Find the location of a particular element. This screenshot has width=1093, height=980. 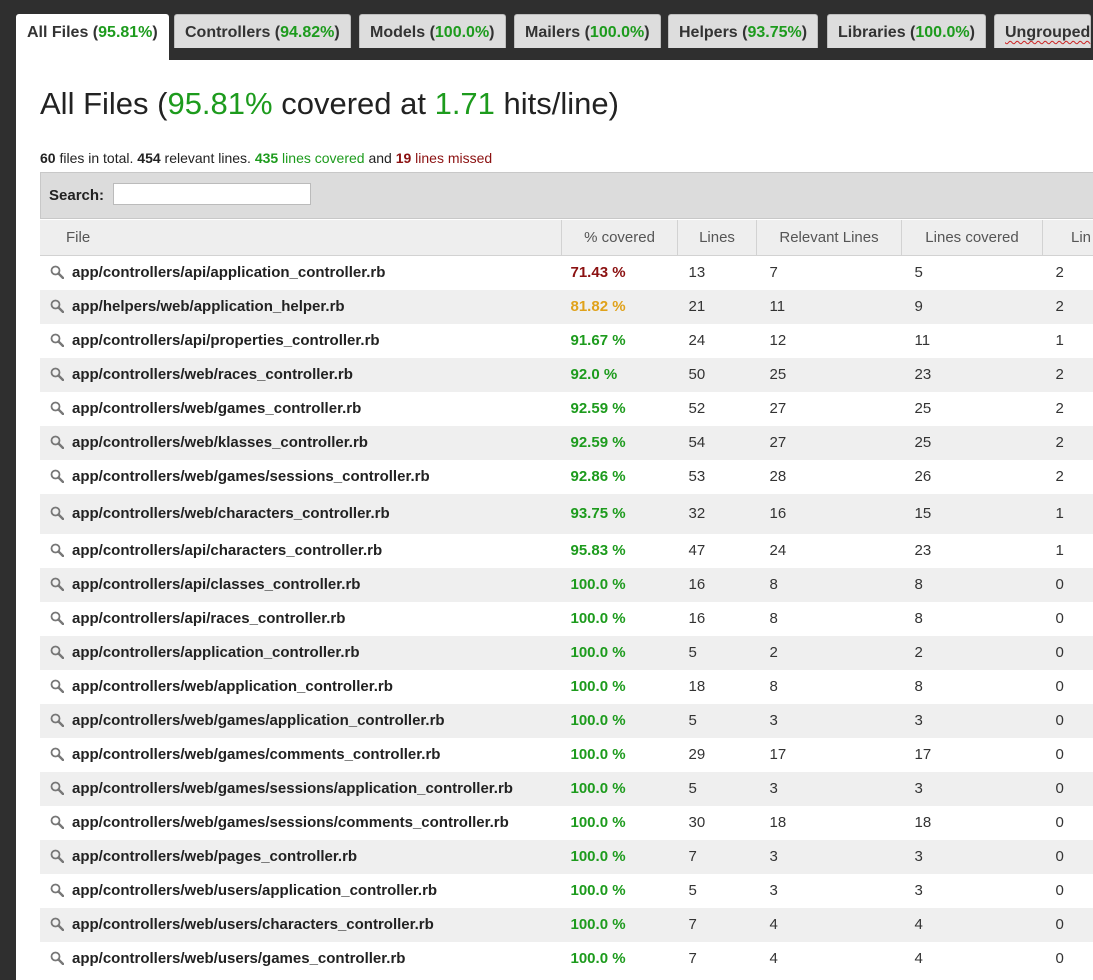

file-cell: app/controllers/web/races_controller.rb is located at coordinates (301, 375).